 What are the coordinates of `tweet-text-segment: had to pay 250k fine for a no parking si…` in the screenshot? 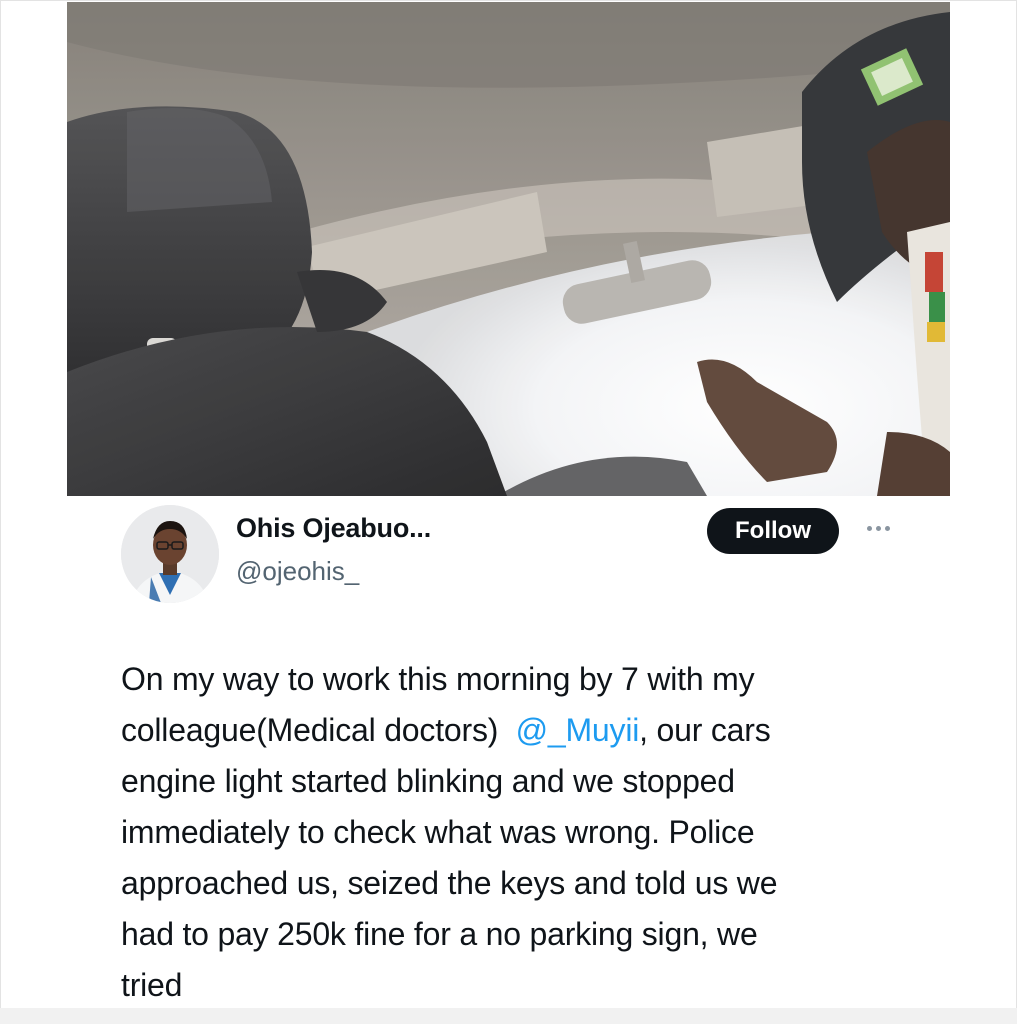 It's located at (439, 934).